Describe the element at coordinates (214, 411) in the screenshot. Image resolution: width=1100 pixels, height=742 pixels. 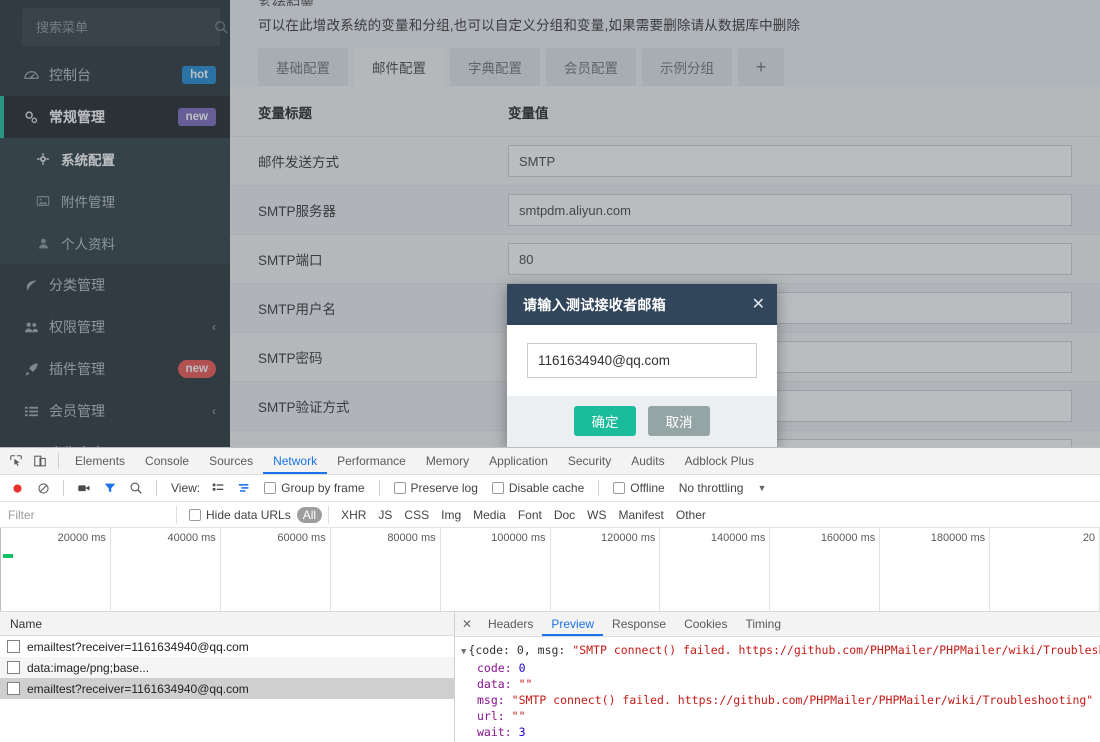
I see `chevron-left-icon: ‹` at that location.